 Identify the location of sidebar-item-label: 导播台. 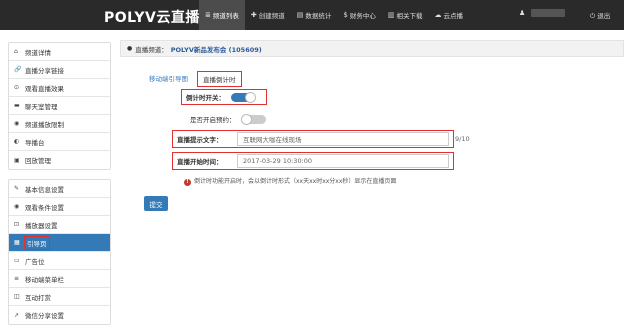
(35, 142).